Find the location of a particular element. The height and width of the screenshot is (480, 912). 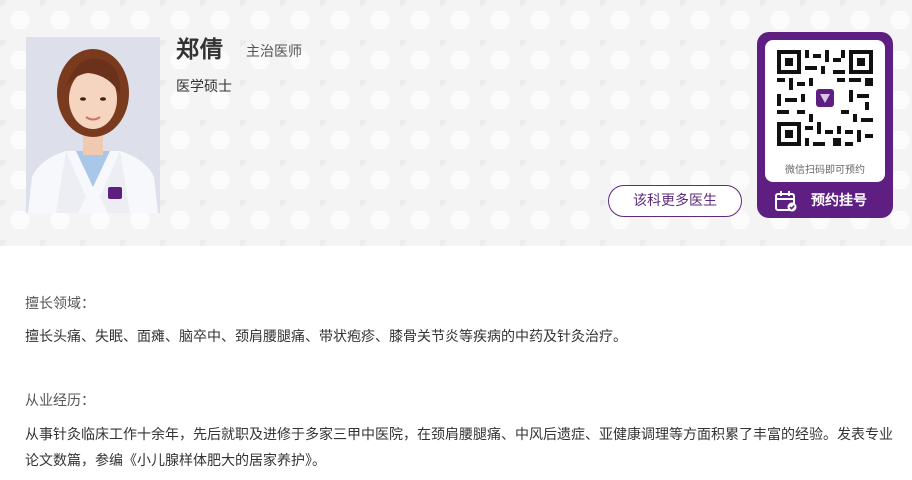

doctor-degree: 医学硕士 is located at coordinates (204, 87).